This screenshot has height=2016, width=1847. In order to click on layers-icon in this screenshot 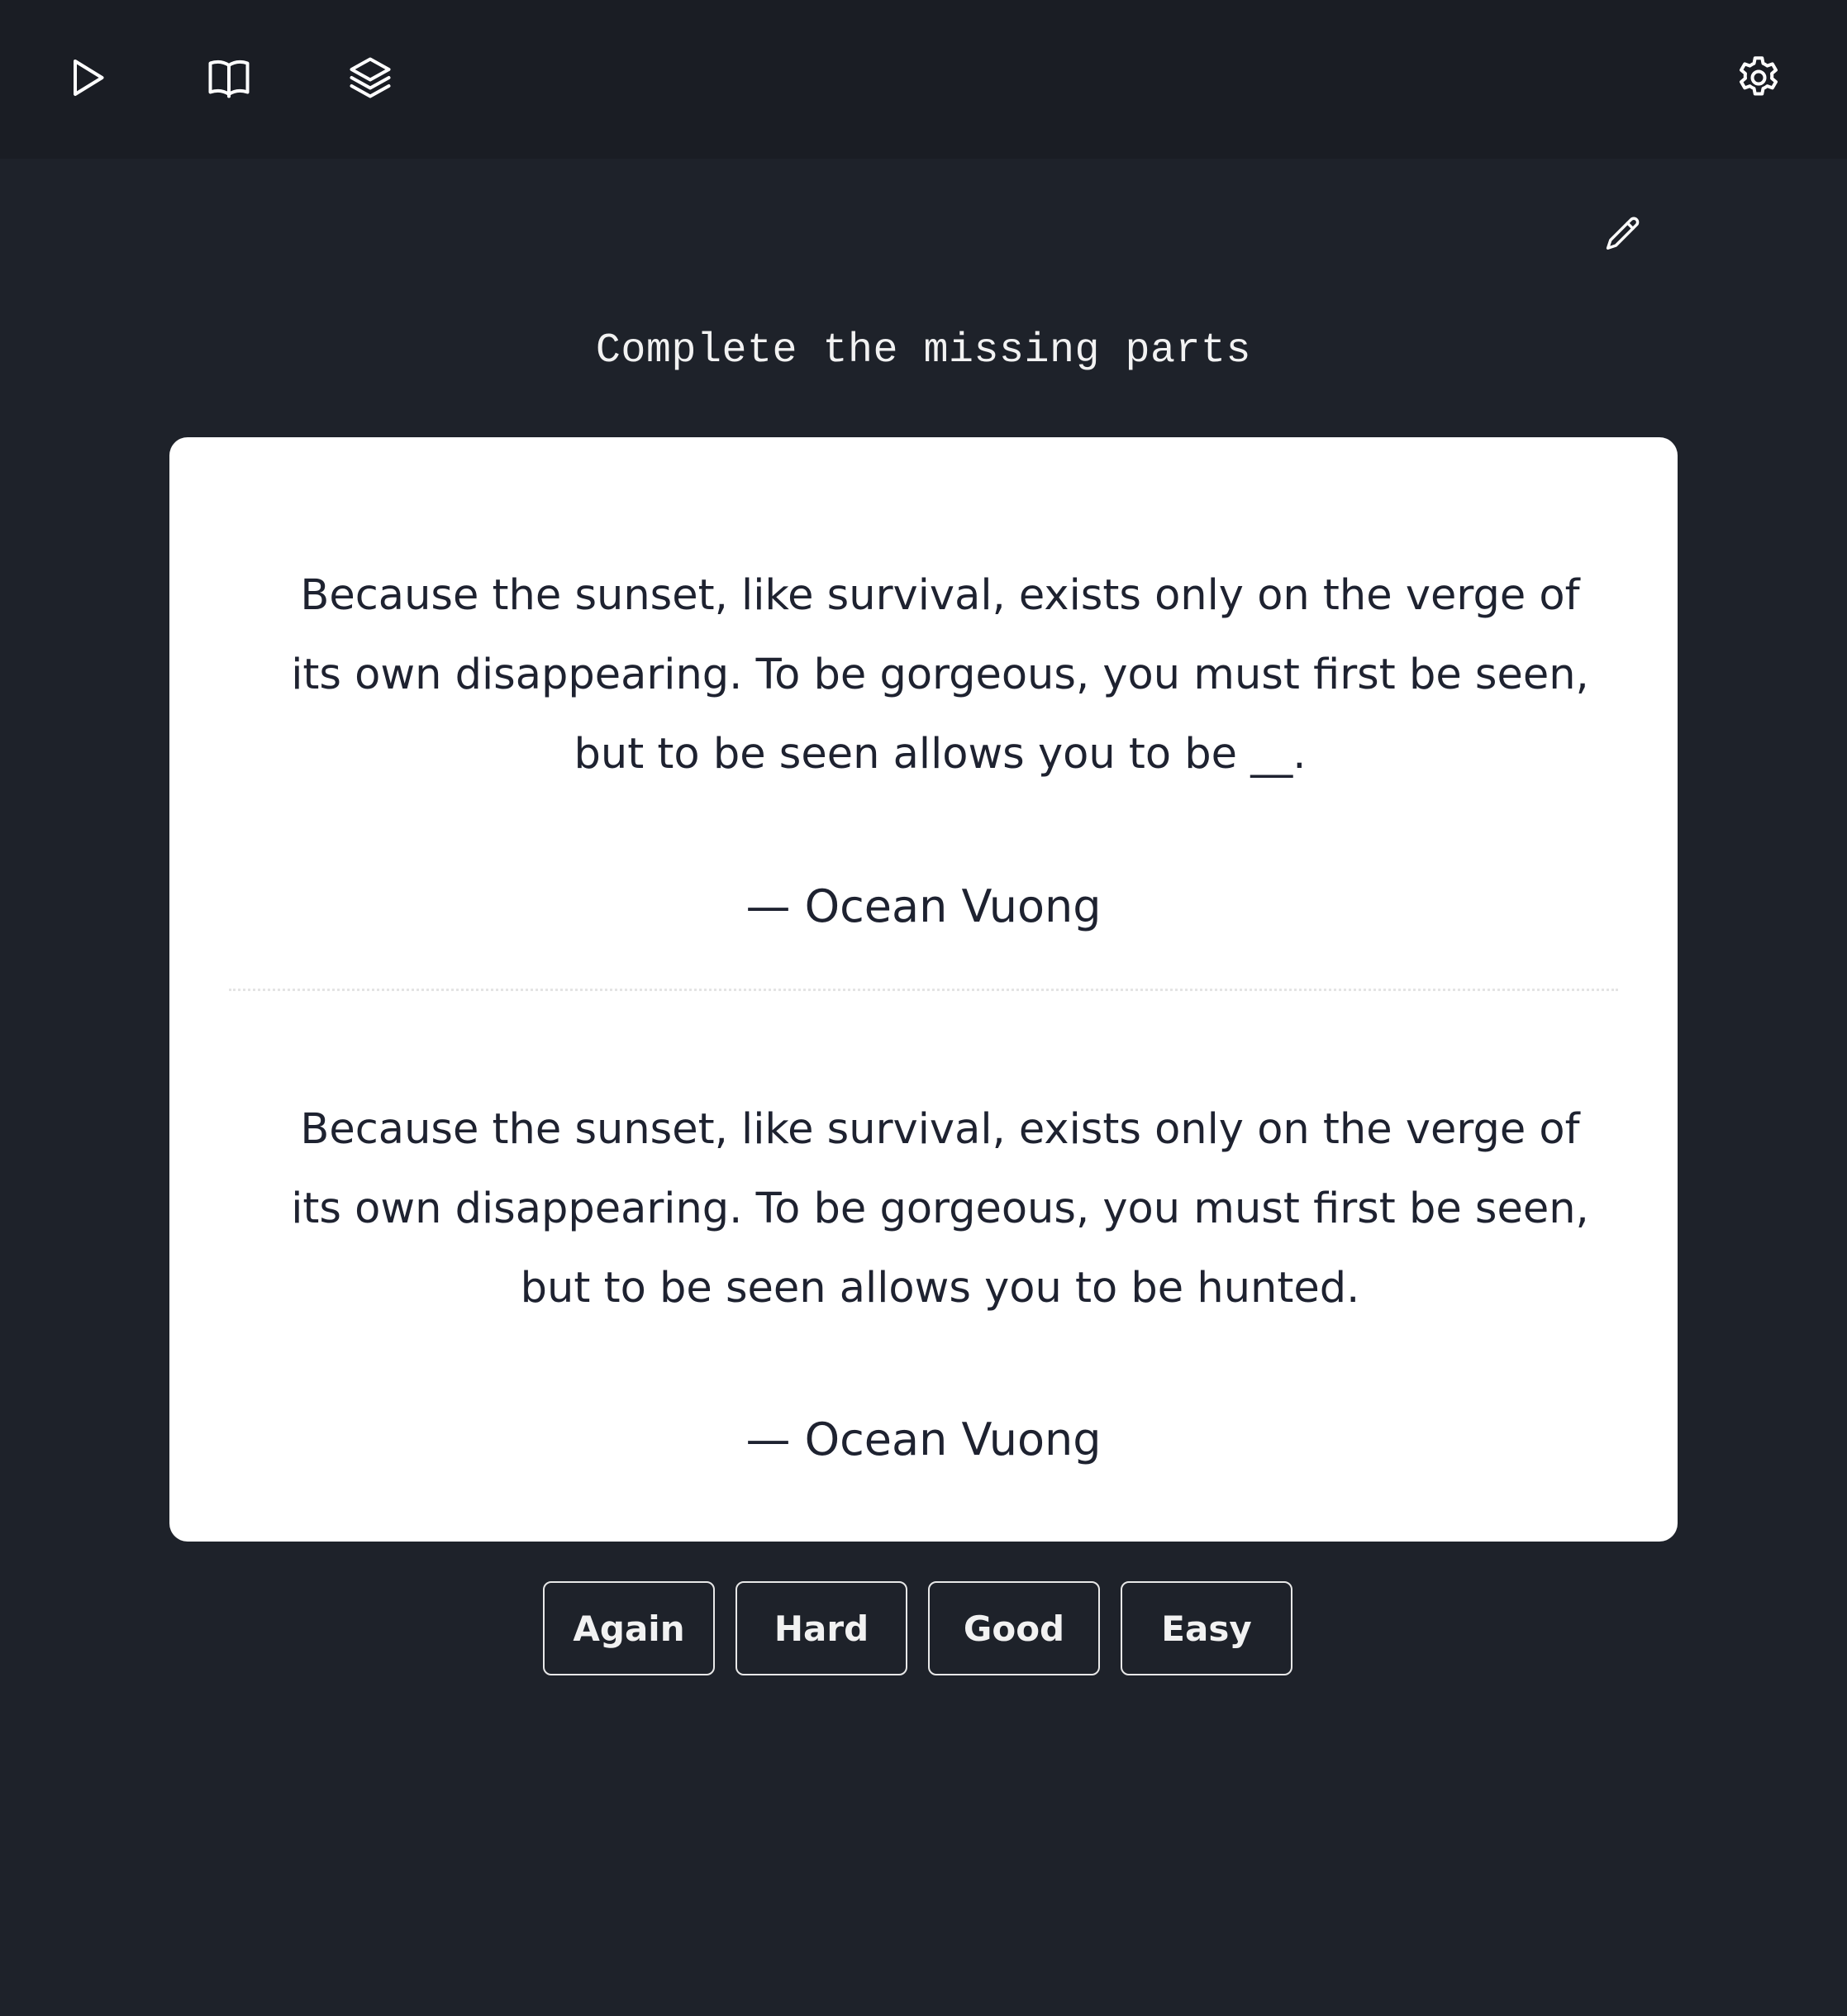, I will do `click(370, 78)`.